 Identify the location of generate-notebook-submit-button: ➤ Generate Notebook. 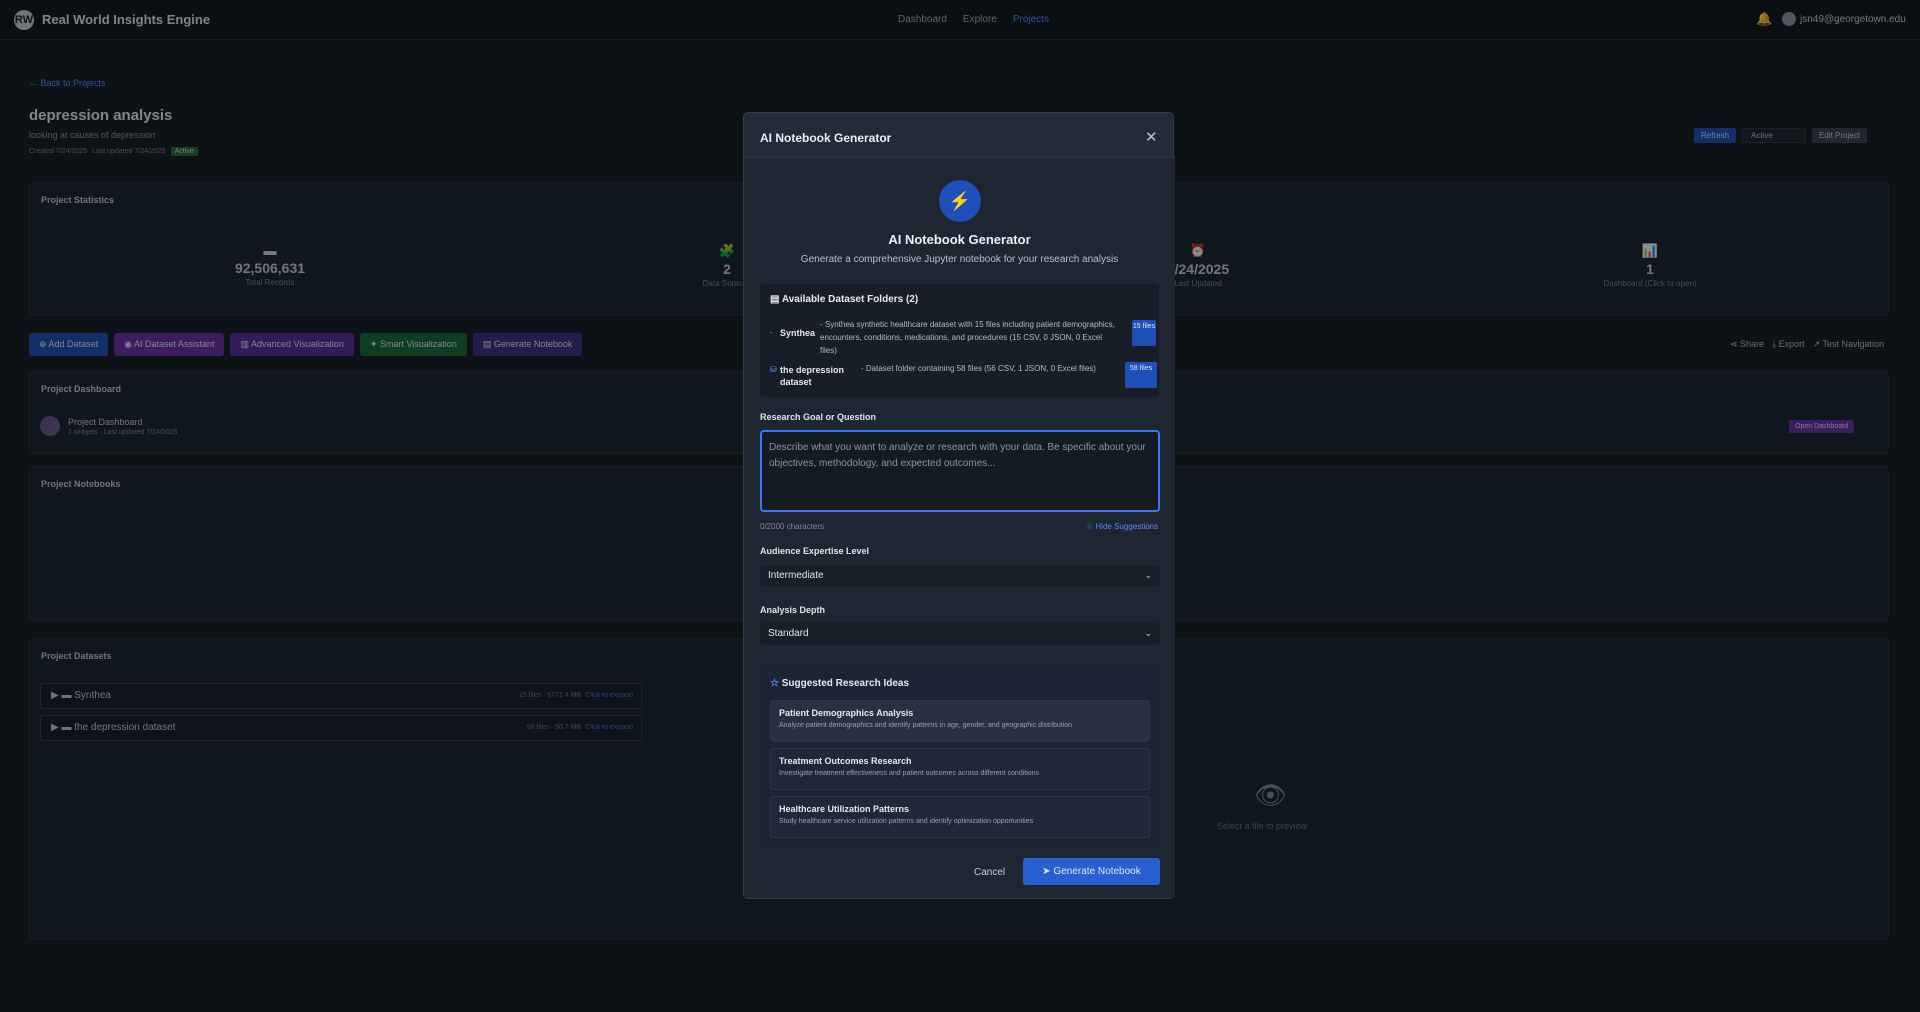
(1091, 871).